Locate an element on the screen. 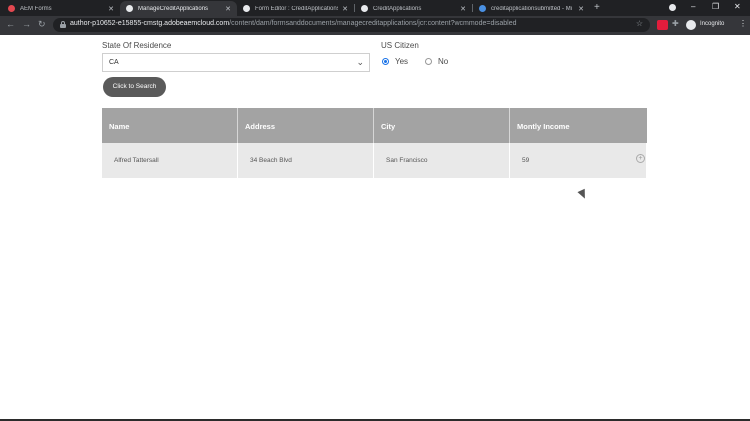 This screenshot has width=750, height=421. minimize-button: – is located at coordinates (693, 6).